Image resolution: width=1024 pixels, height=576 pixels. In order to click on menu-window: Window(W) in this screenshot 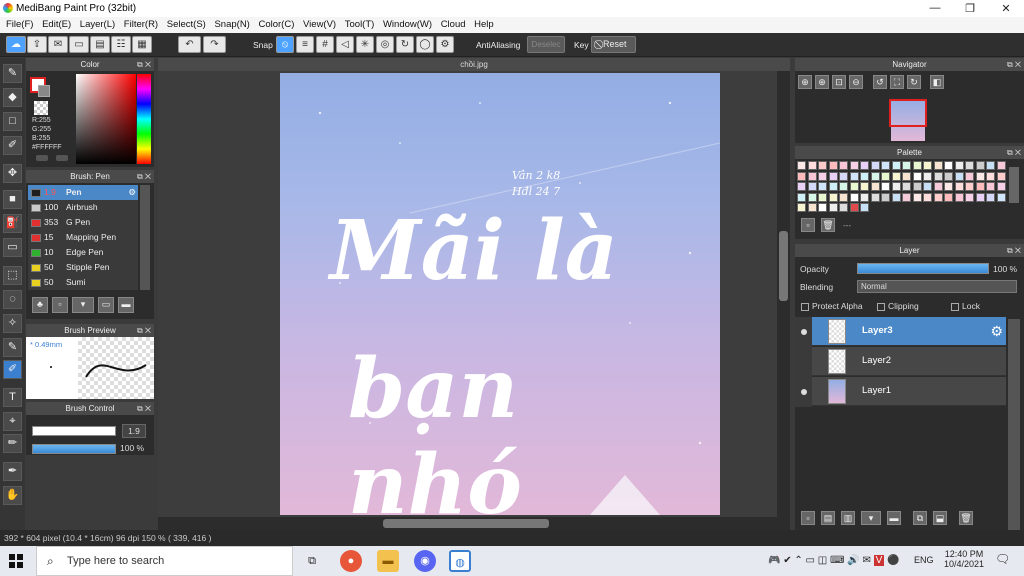, I will do `click(407, 24)`.